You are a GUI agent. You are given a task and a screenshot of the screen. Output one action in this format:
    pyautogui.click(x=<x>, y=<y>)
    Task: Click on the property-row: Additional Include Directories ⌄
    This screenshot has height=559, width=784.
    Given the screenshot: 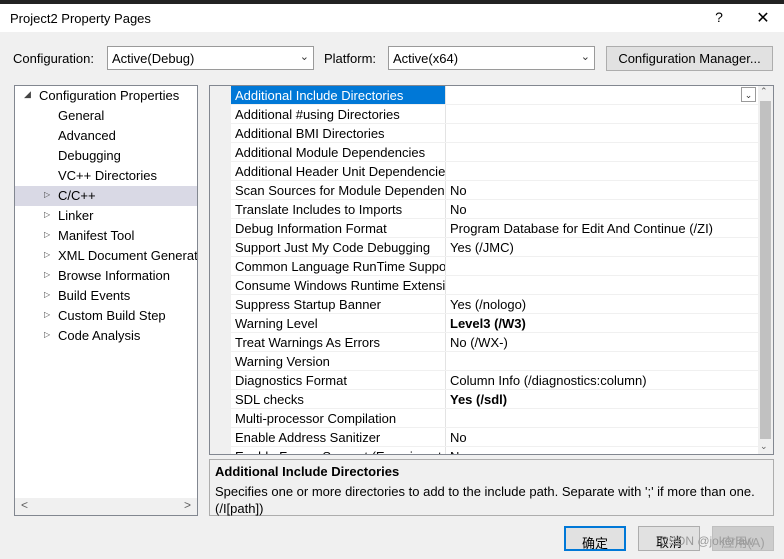 What is the action you would take?
    pyautogui.click(x=494, y=95)
    